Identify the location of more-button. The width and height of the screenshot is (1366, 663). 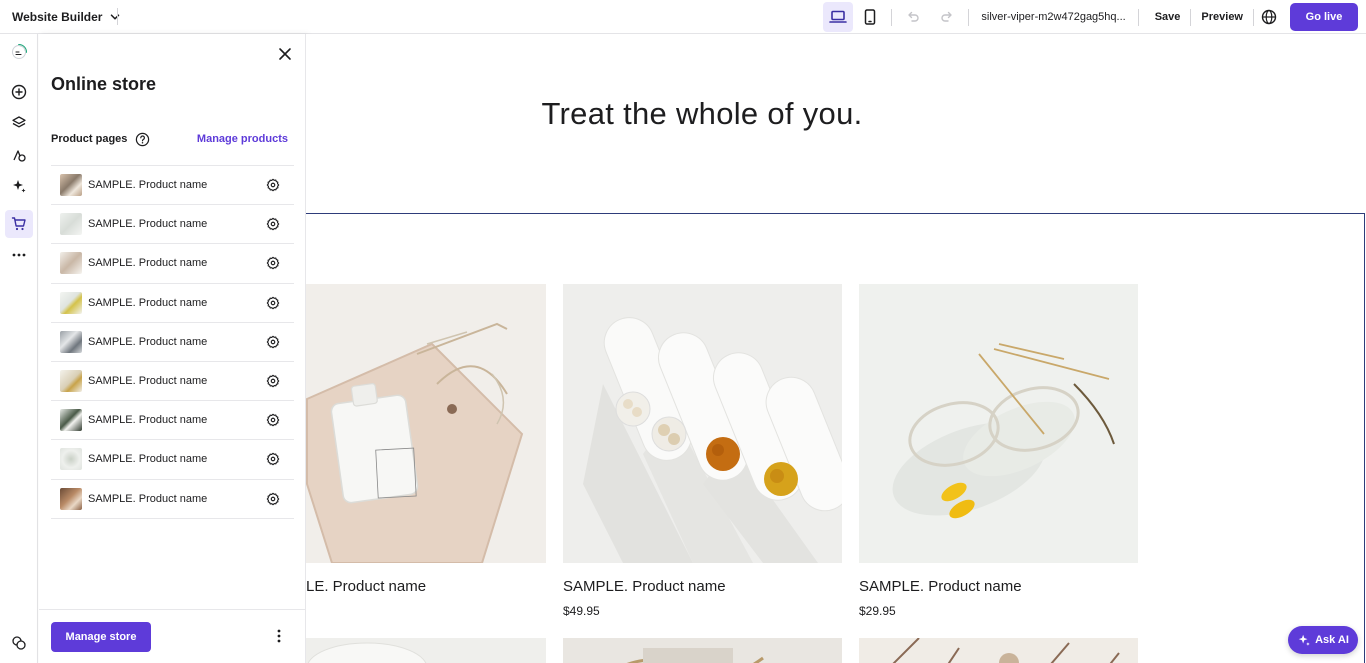
(19, 255).